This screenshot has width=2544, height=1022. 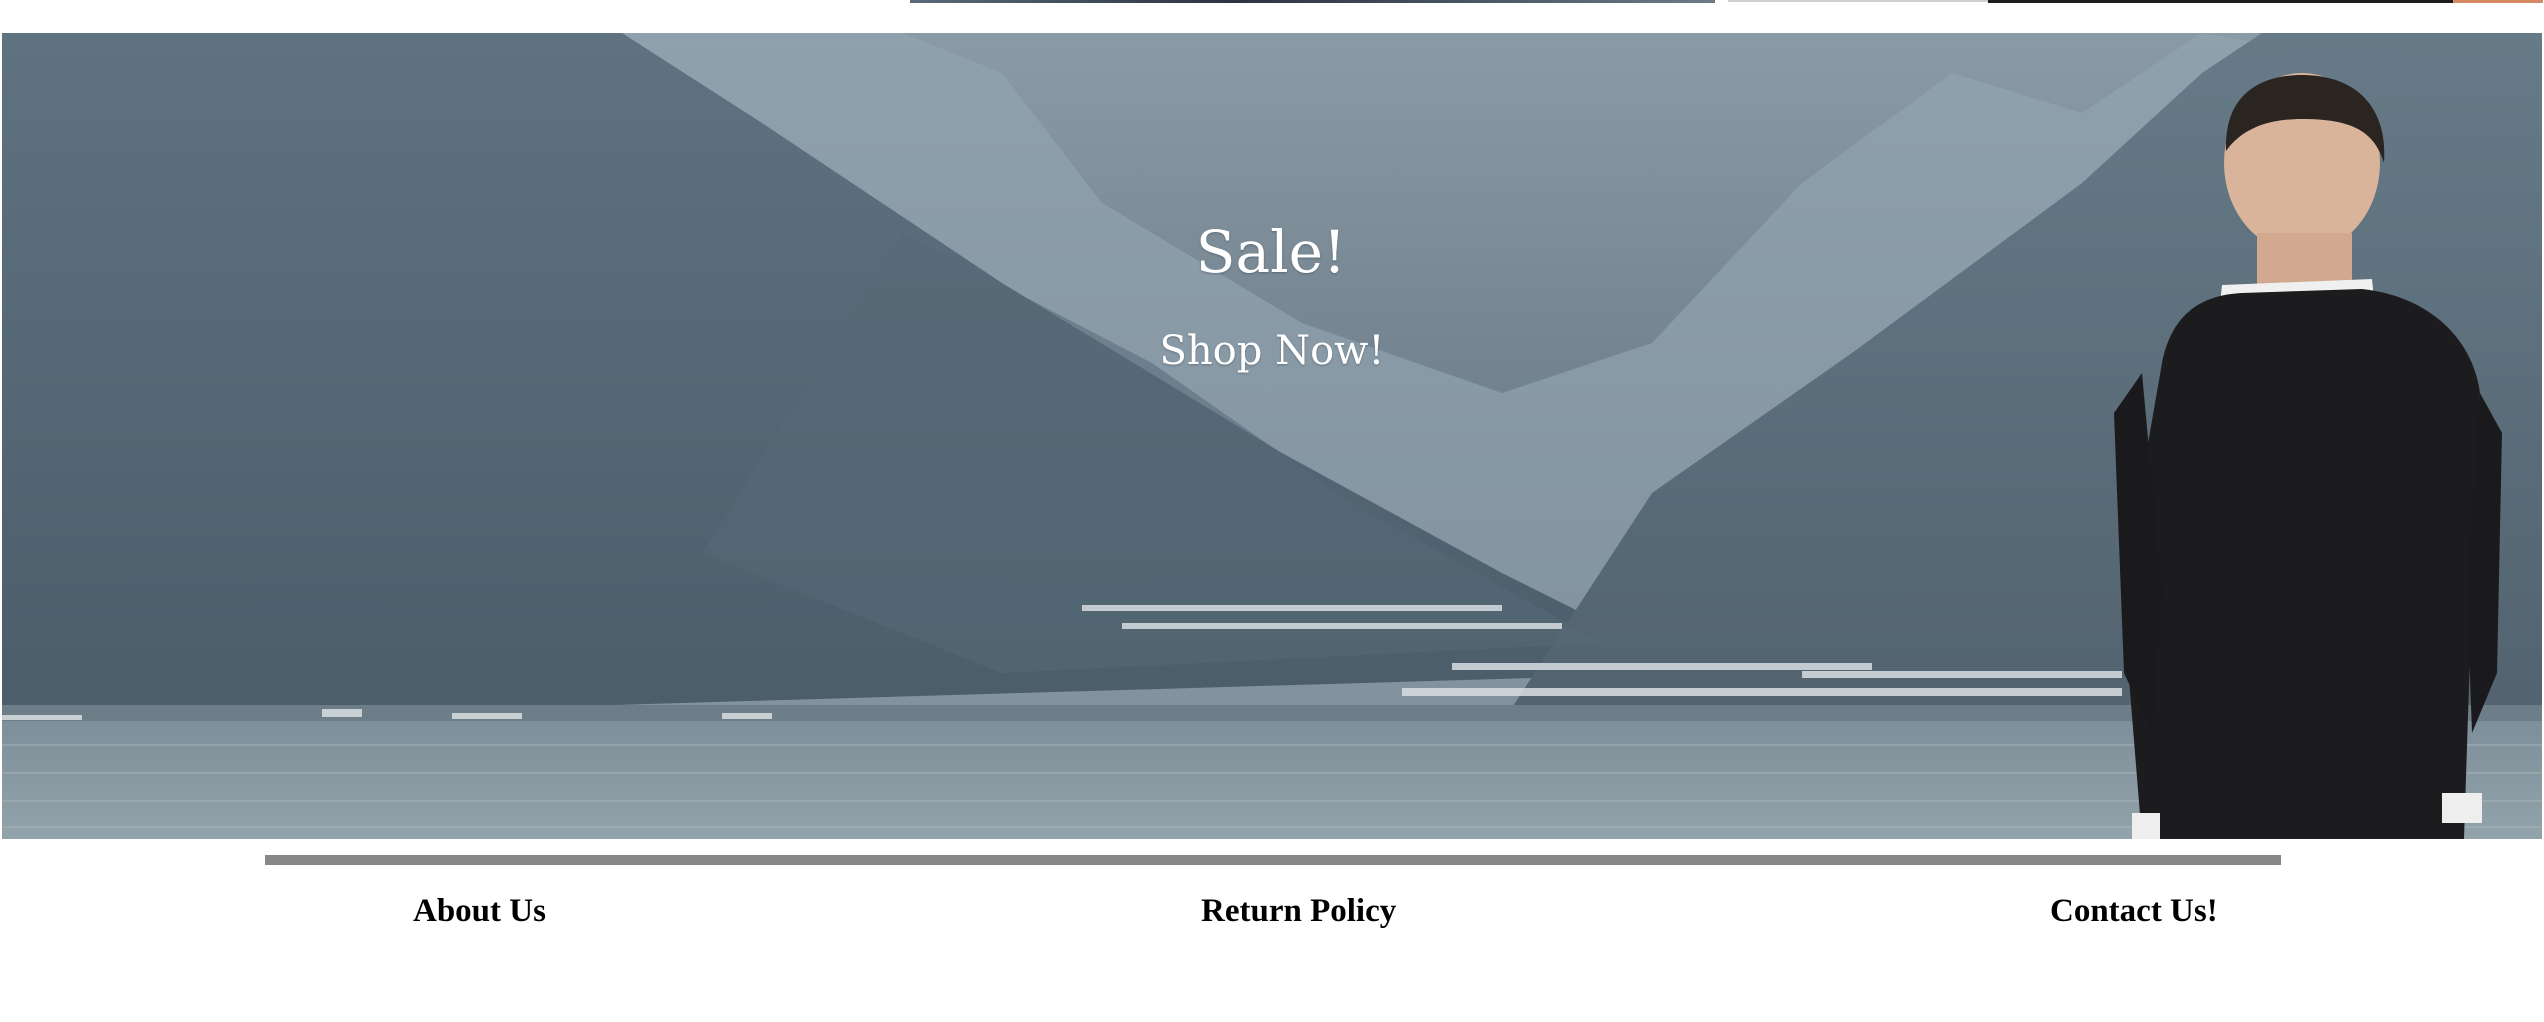 I want to click on shop-now-link: Shop Now!, so click(x=1272, y=351).